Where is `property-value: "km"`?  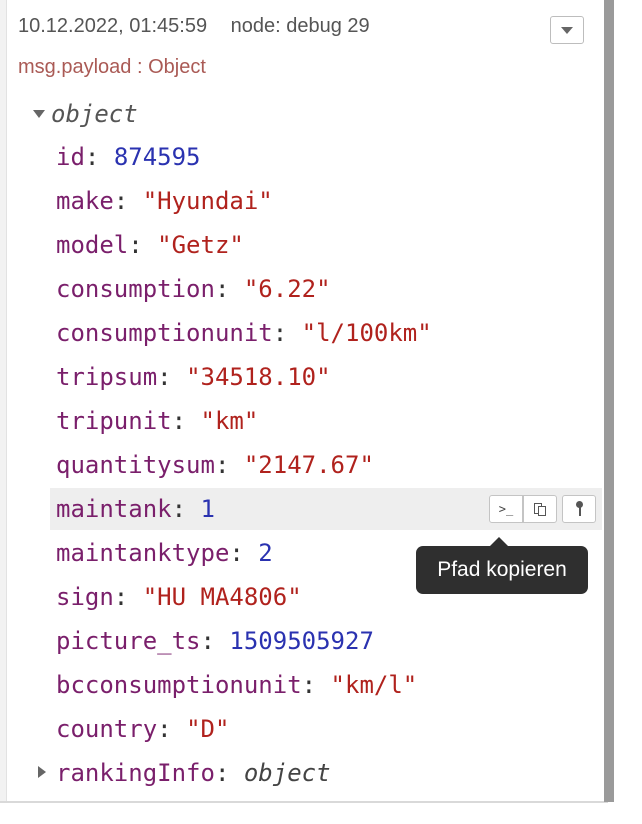
property-value: "km" is located at coordinates (229, 421).